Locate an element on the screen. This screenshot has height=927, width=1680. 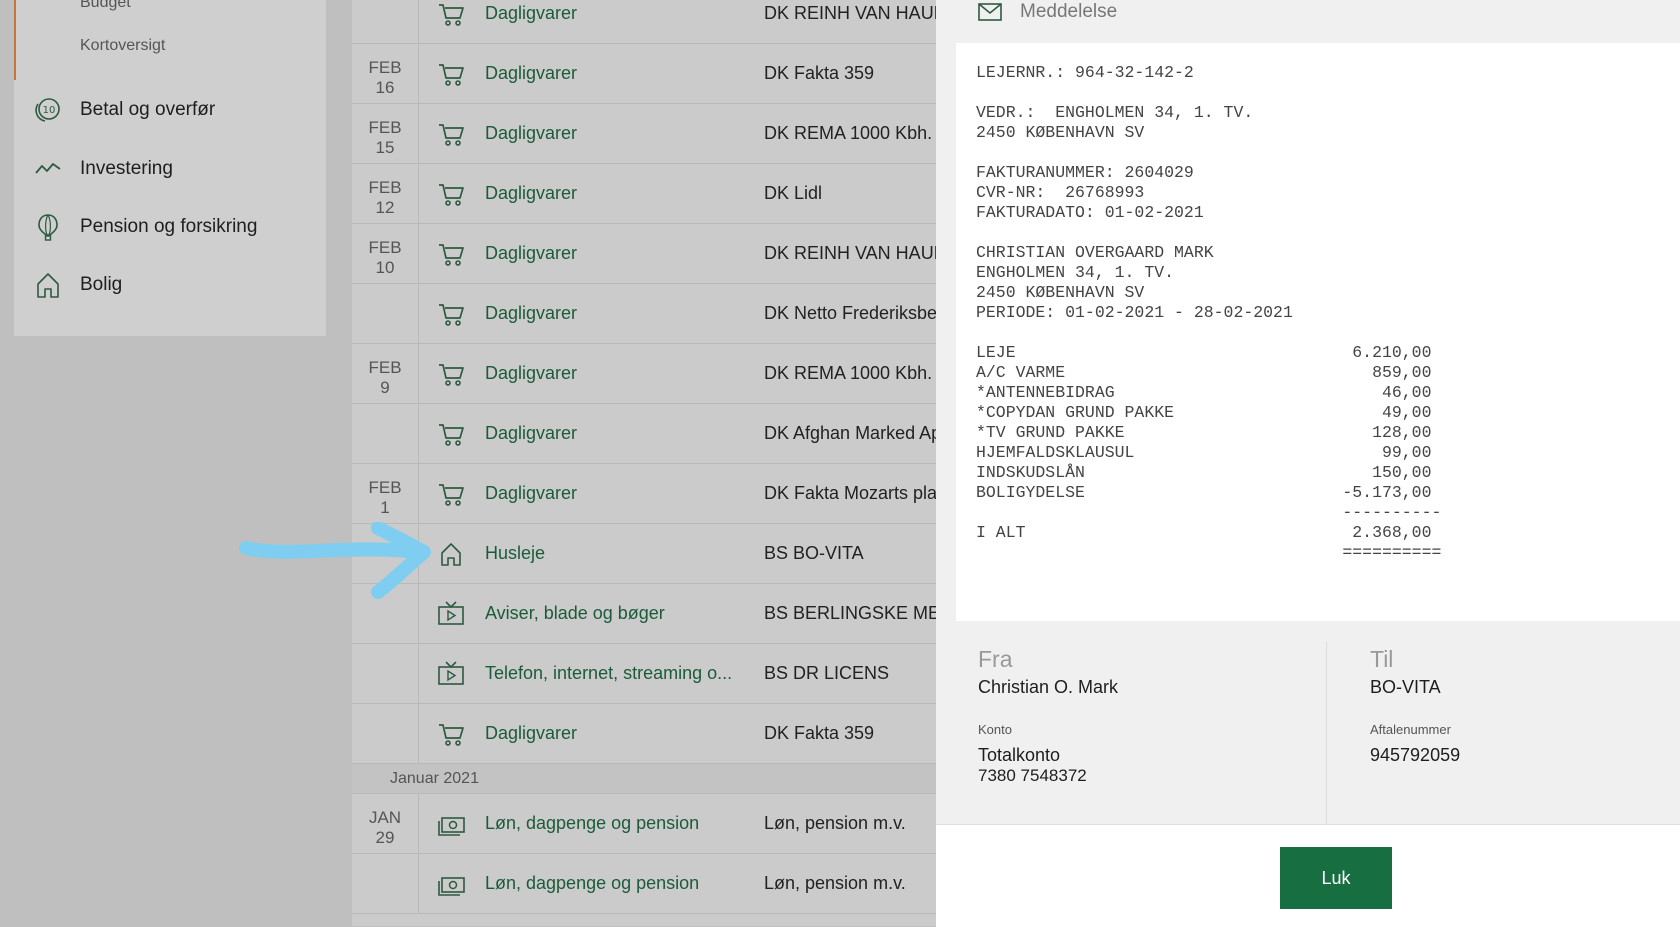
sidebar-item-investering: Investering is located at coordinates (170, 169).